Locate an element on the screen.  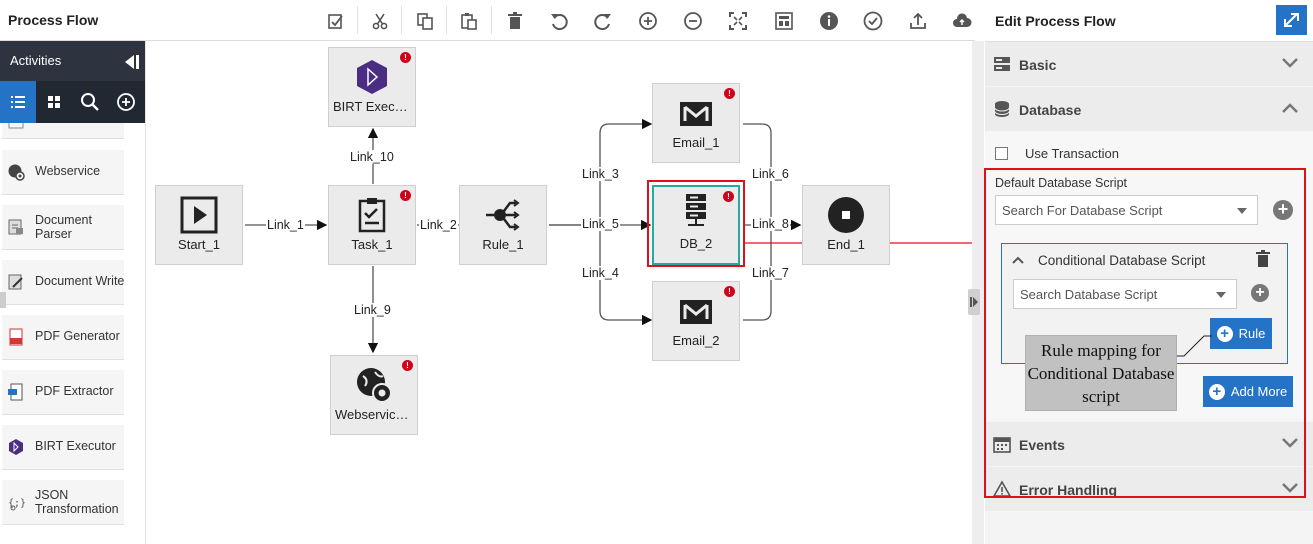
node-label: Email_2 is located at coordinates (696, 340).